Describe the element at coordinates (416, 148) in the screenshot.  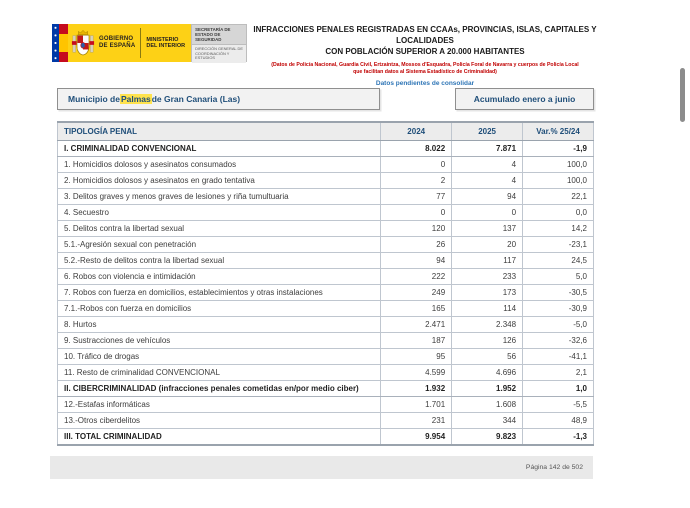
I see `row-value: 8.022` at that location.